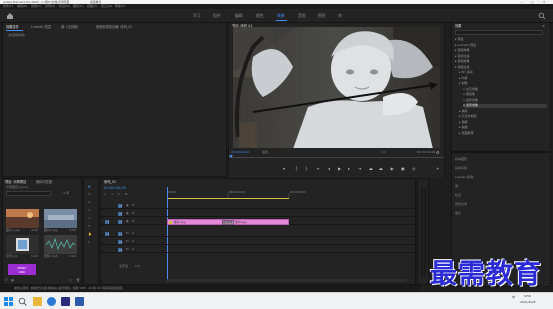 Image resolution: width=553 pixels, height=309 pixels. Describe the element at coordinates (336, 88) in the screenshot. I see `program-monitor-video` at that location.